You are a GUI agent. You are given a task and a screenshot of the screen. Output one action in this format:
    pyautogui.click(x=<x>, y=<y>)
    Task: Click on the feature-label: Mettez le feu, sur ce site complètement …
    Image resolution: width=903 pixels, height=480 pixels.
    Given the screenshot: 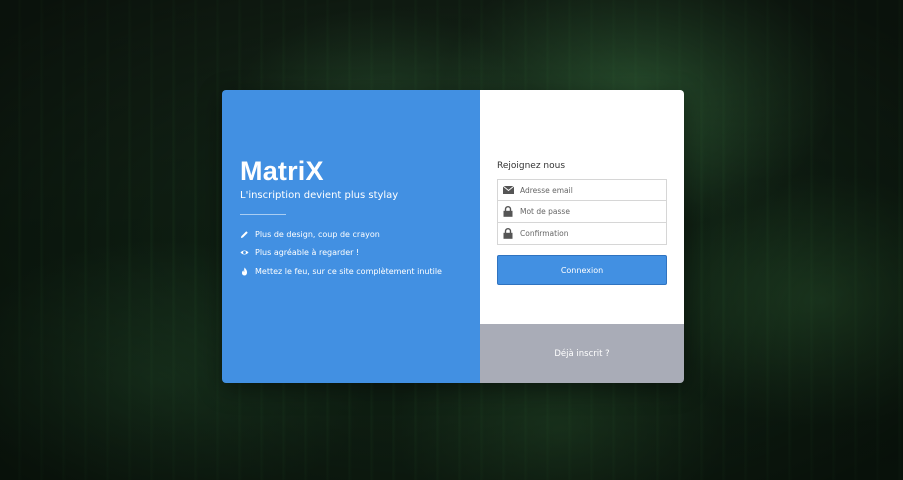 What is the action you would take?
    pyautogui.click(x=348, y=271)
    